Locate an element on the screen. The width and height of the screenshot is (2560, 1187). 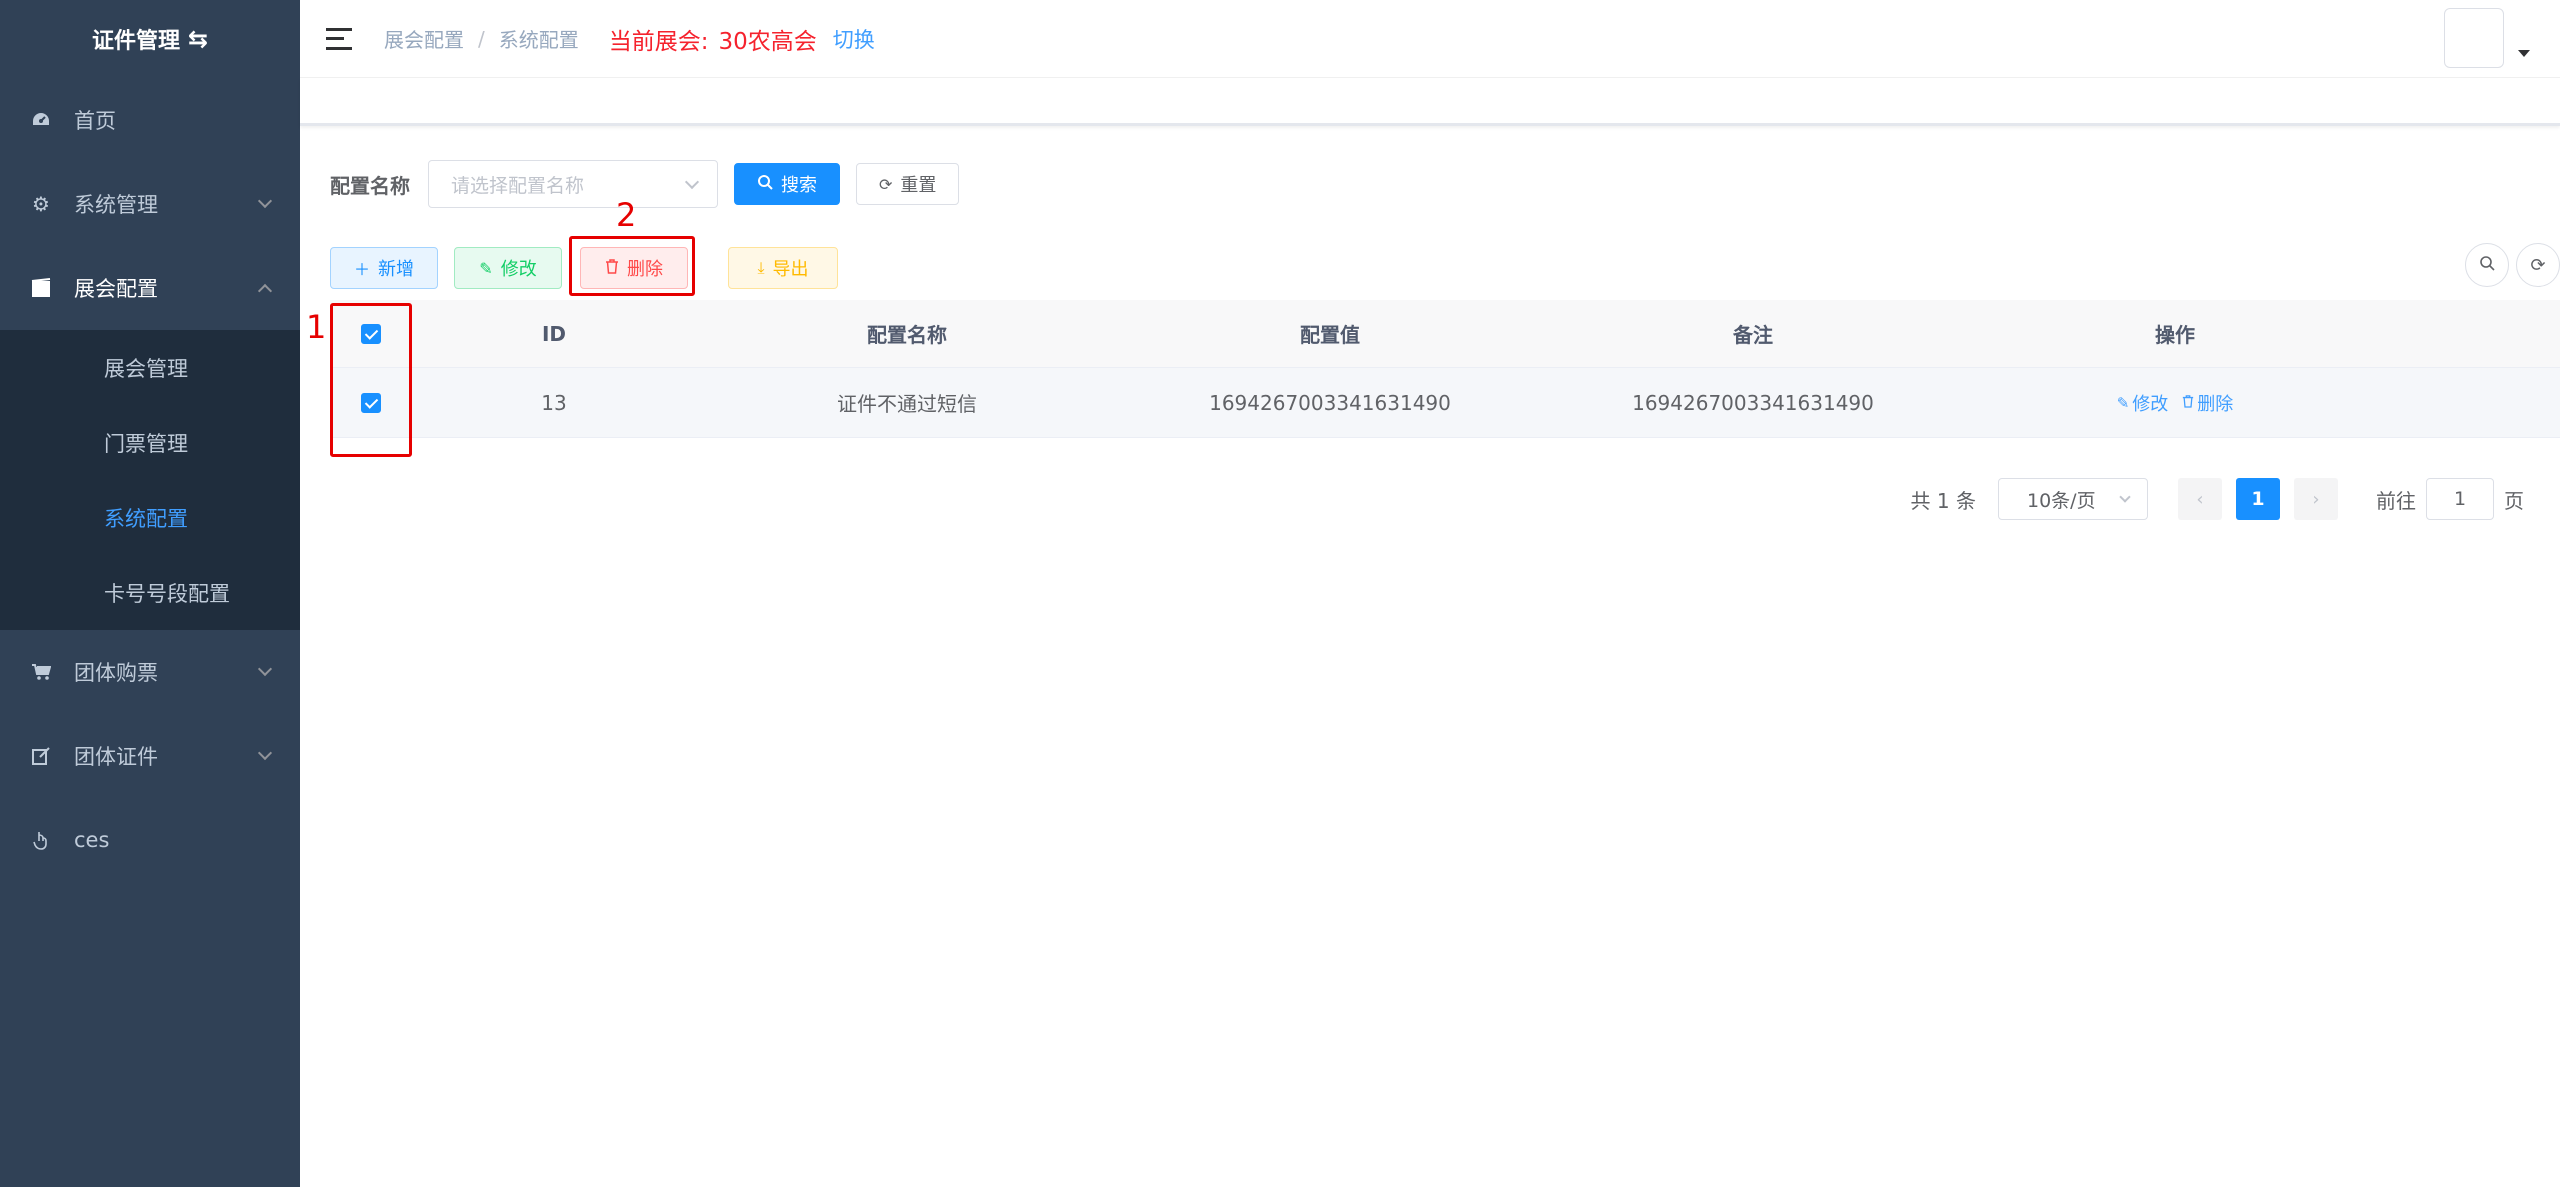
export-button: ⤓ 导出 is located at coordinates (783, 268).